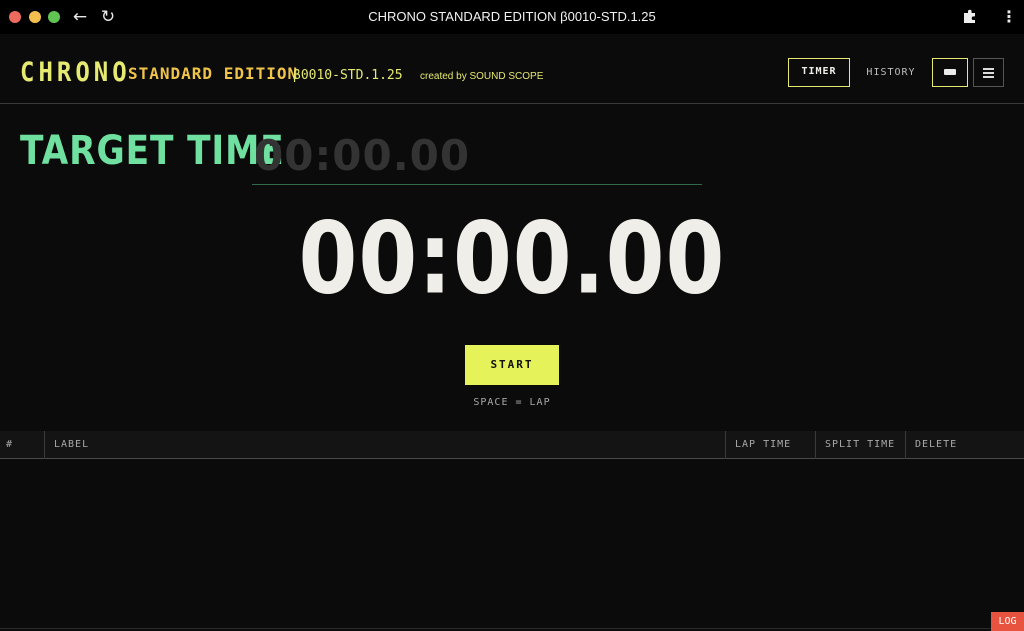 The width and height of the screenshot is (1024, 631). What do you see at coordinates (152, 151) in the screenshot?
I see `target-time-label: TARGET TIME` at bounding box center [152, 151].